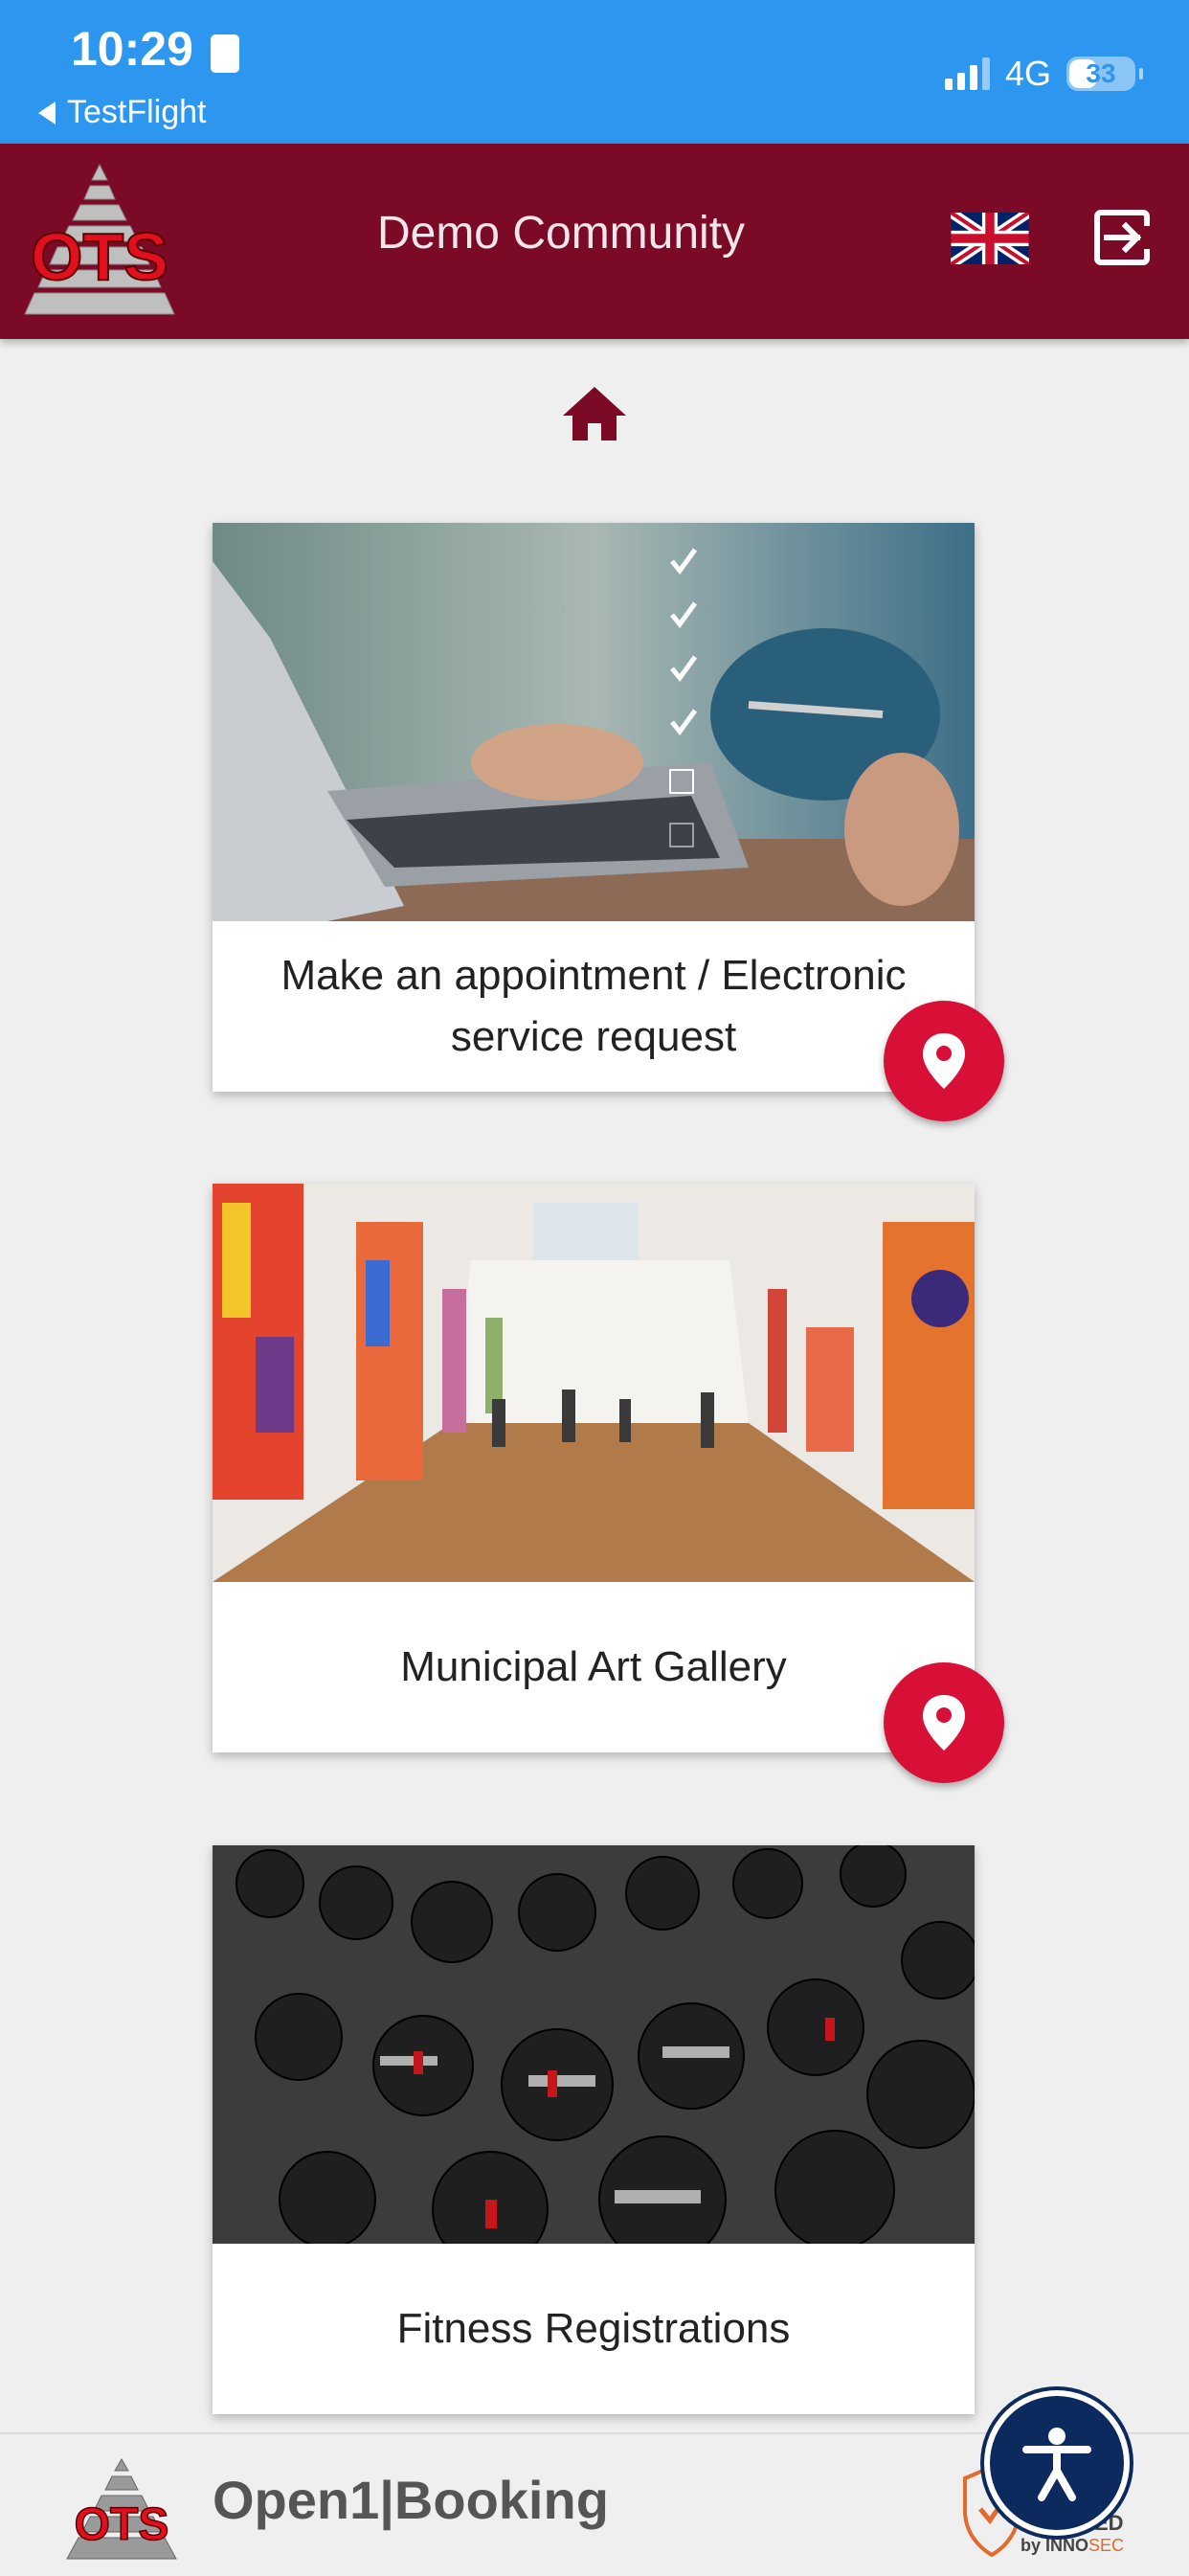 This screenshot has height=2576, width=1189. Describe the element at coordinates (594, 1383) in the screenshot. I see `art-gallery-image` at that location.